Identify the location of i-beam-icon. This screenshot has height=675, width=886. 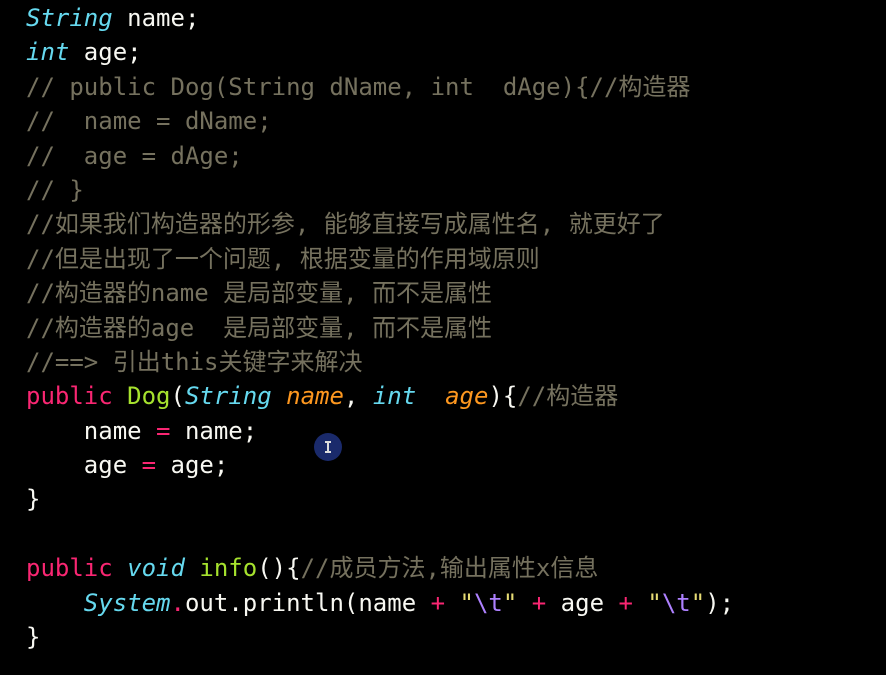
(328, 447).